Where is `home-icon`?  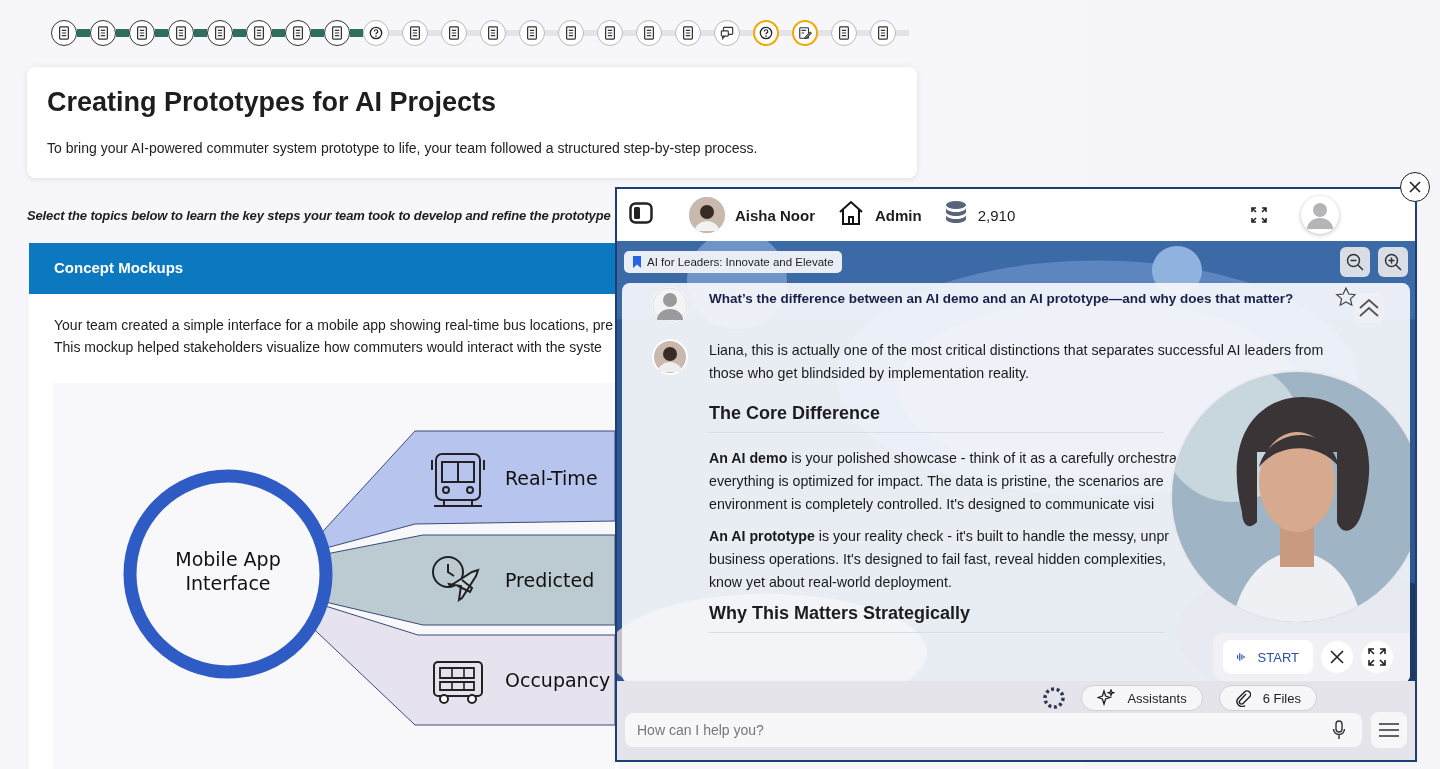 home-icon is located at coordinates (851, 213).